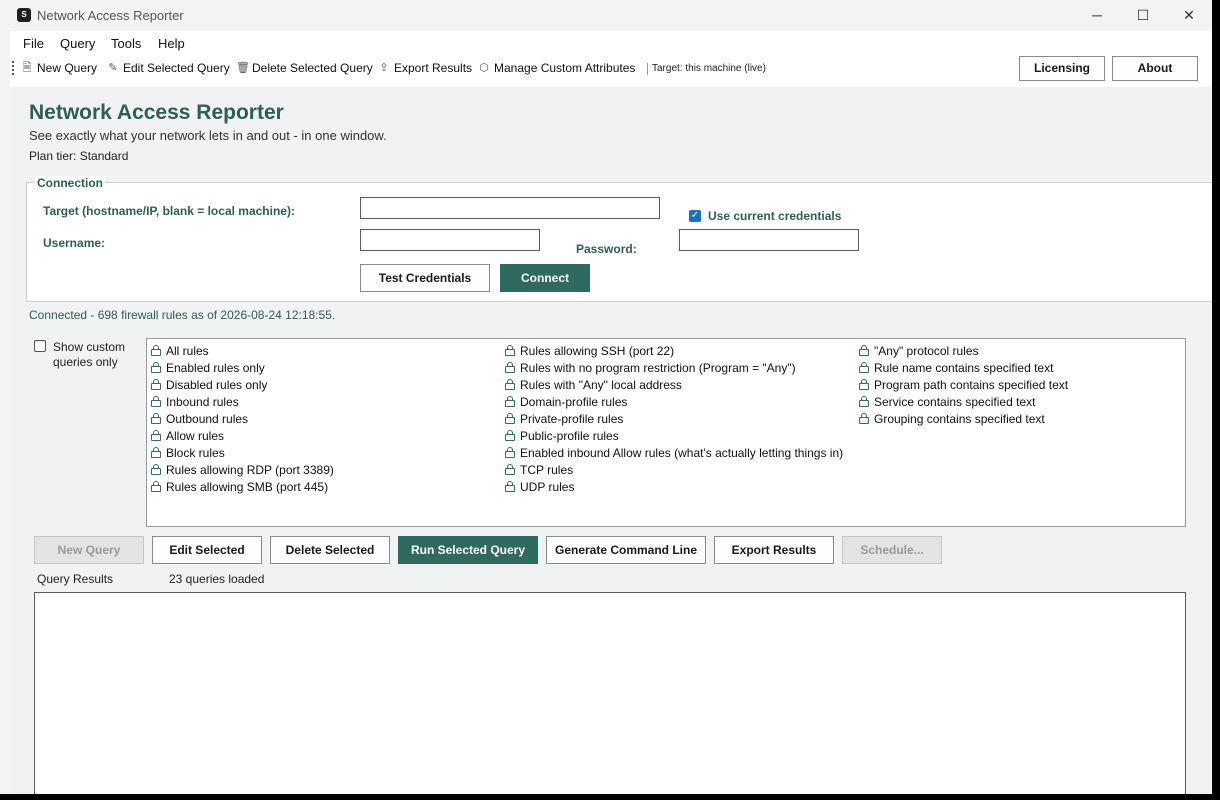  What do you see at coordinates (89, 550) in the screenshot?
I see `new-query-button: New Query` at bounding box center [89, 550].